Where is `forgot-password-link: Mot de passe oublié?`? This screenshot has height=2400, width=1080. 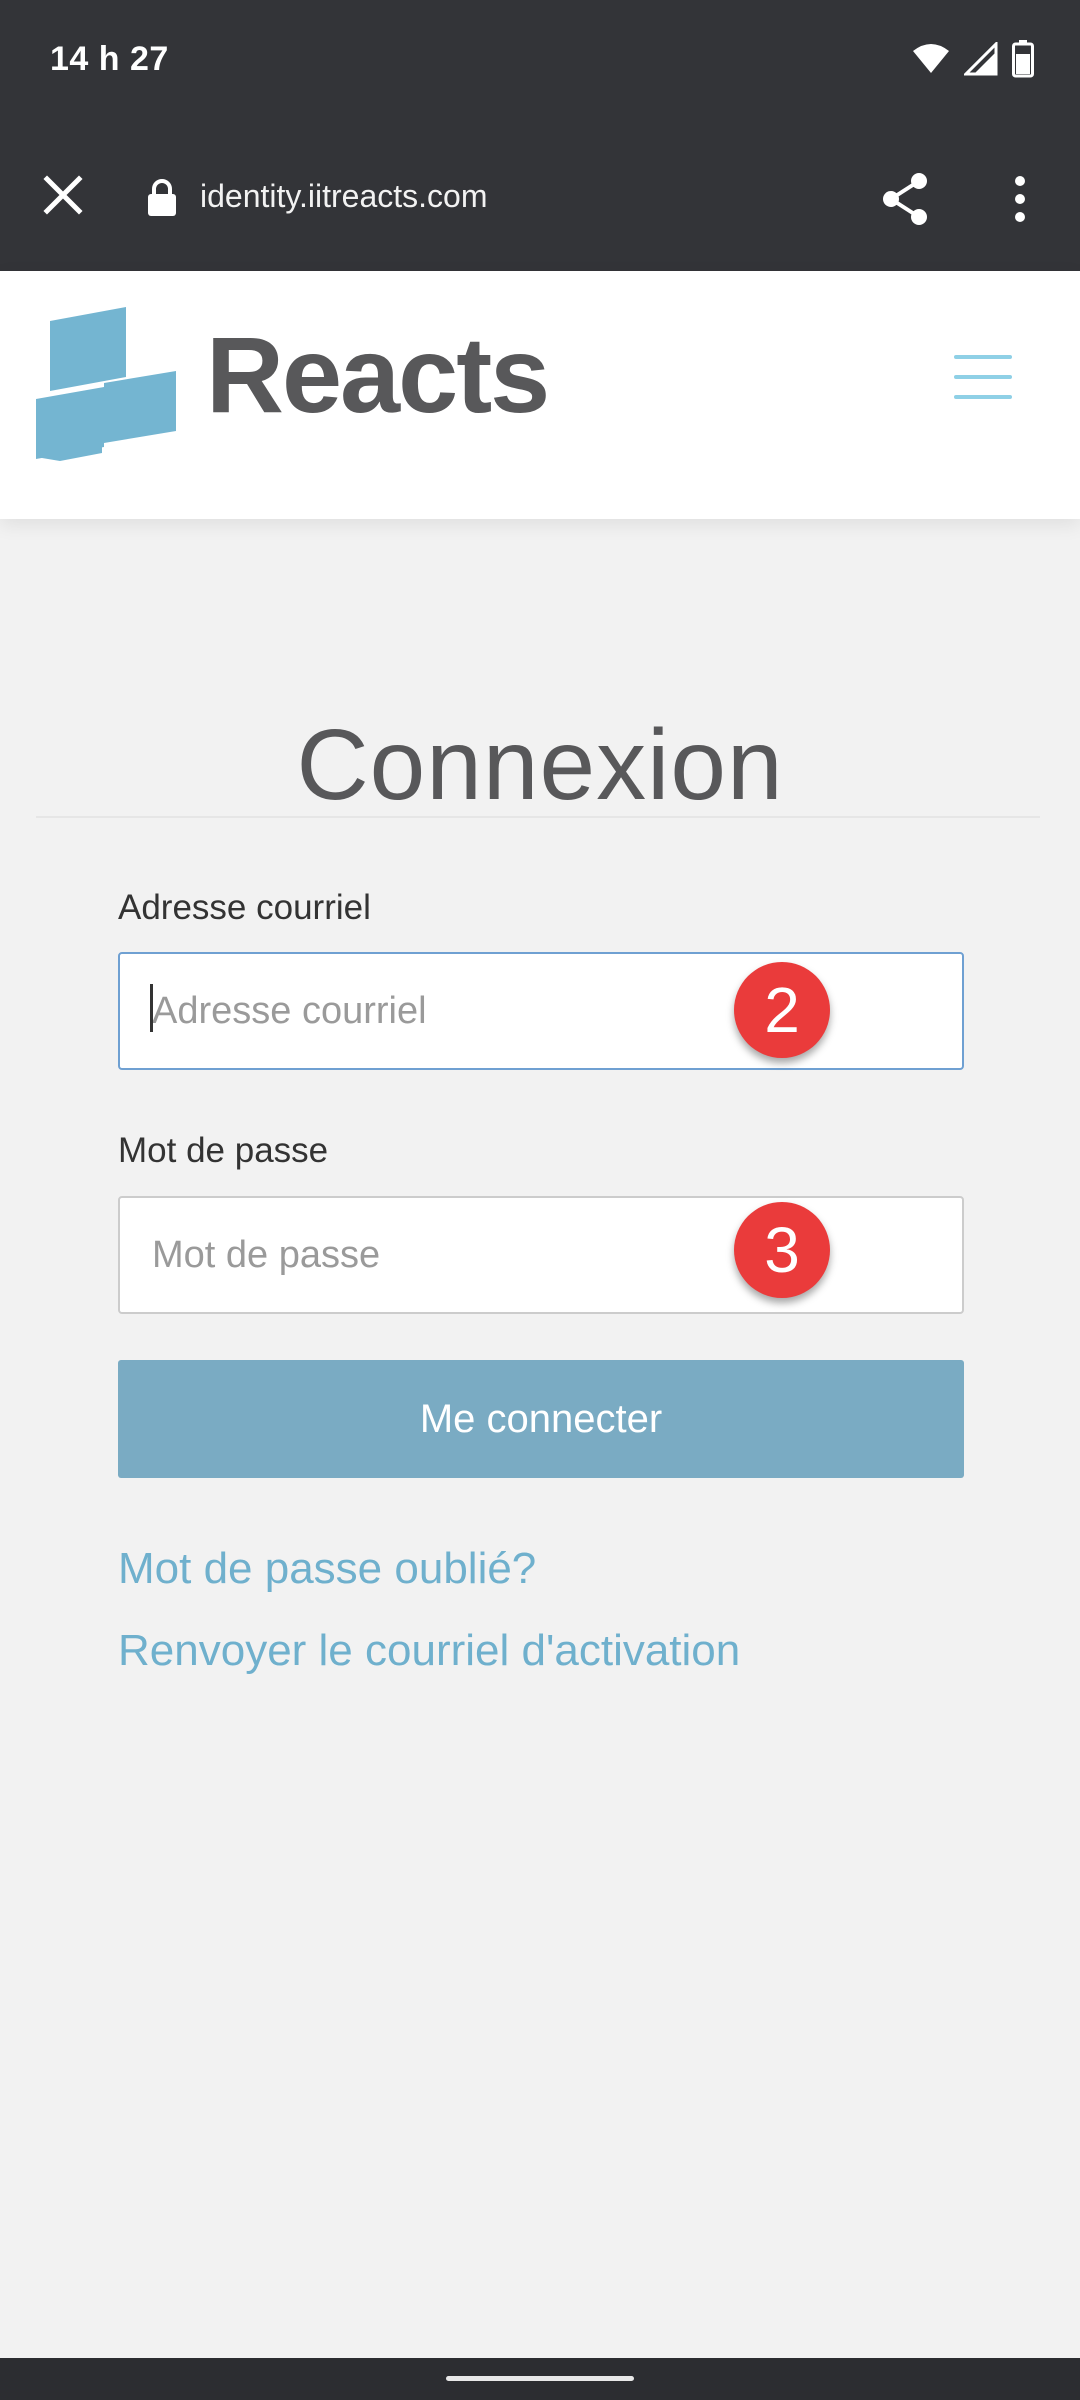 forgot-password-link: Mot de passe oublié? is located at coordinates (327, 1569).